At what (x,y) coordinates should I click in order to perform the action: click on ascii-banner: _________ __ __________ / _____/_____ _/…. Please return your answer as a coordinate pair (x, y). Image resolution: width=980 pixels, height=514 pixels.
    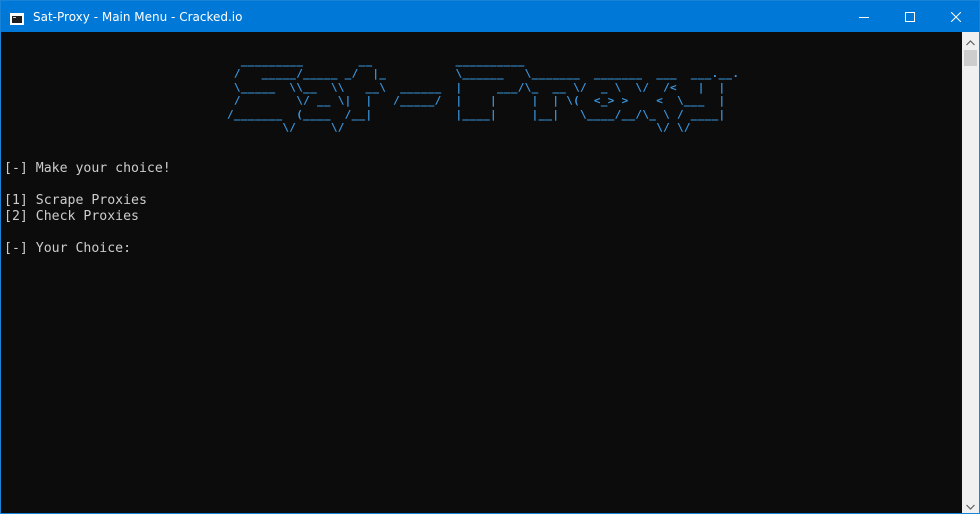
    Looking at the image, I should click on (483, 94).